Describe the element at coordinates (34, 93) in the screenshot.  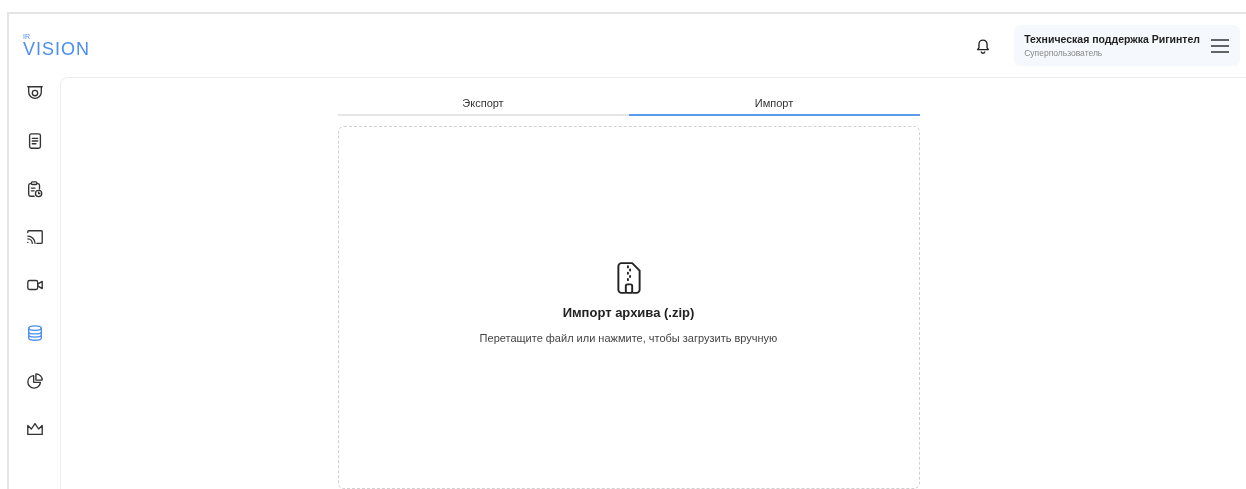
I see `camera-icon` at that location.